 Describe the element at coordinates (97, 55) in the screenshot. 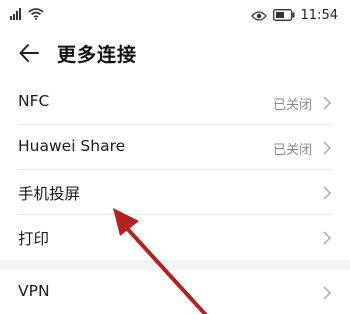

I see `page-title: 更多连接` at that location.